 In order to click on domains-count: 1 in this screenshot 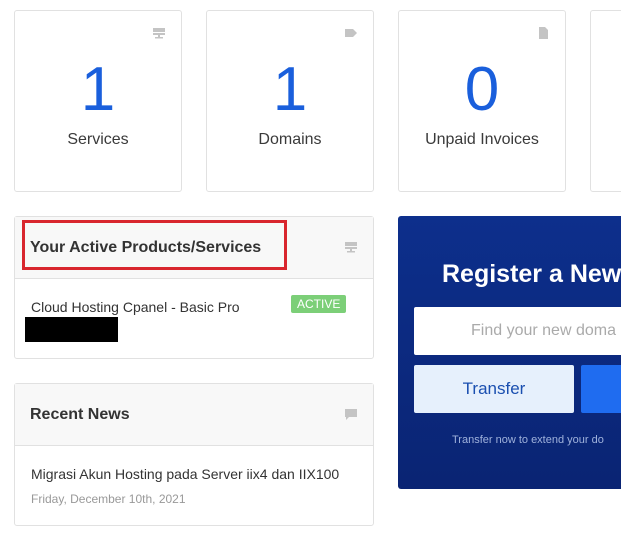, I will do `click(290, 89)`.